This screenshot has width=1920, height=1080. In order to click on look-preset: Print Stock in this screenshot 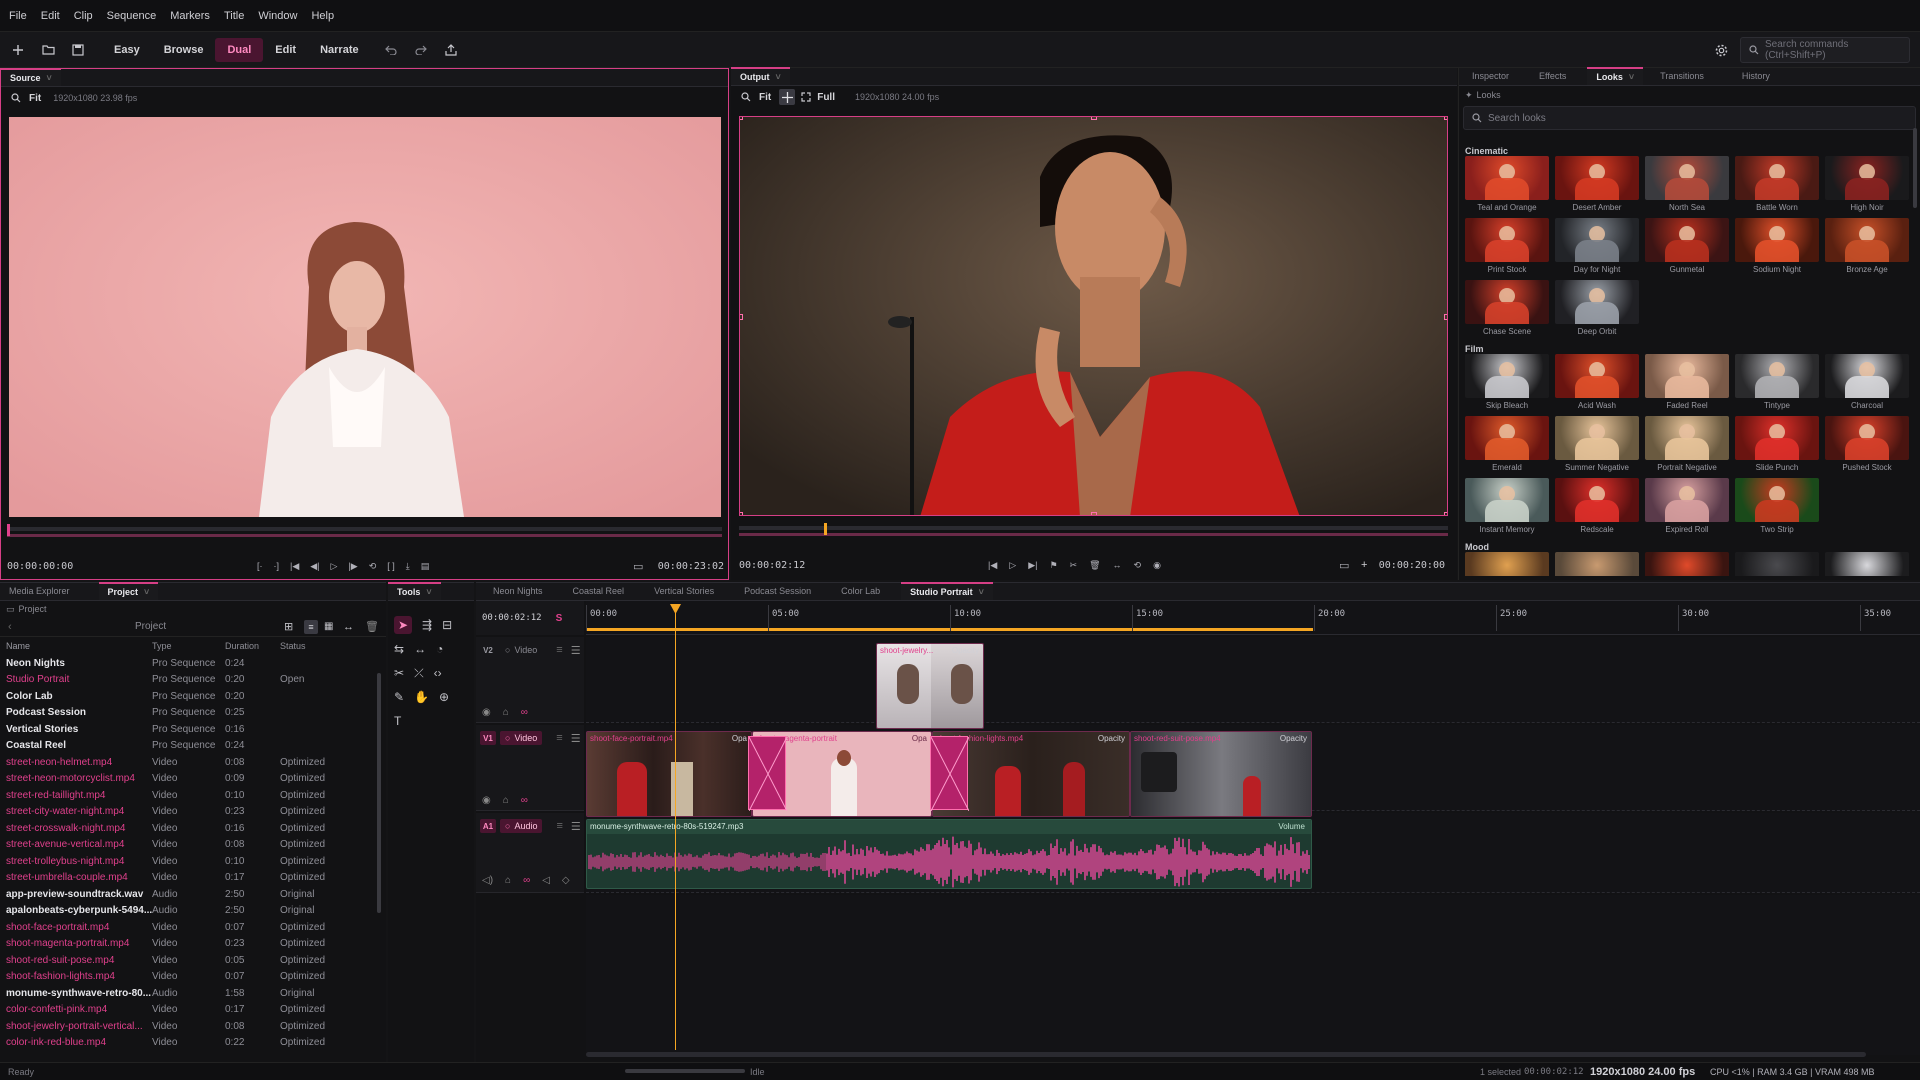, I will do `click(1507, 248)`.